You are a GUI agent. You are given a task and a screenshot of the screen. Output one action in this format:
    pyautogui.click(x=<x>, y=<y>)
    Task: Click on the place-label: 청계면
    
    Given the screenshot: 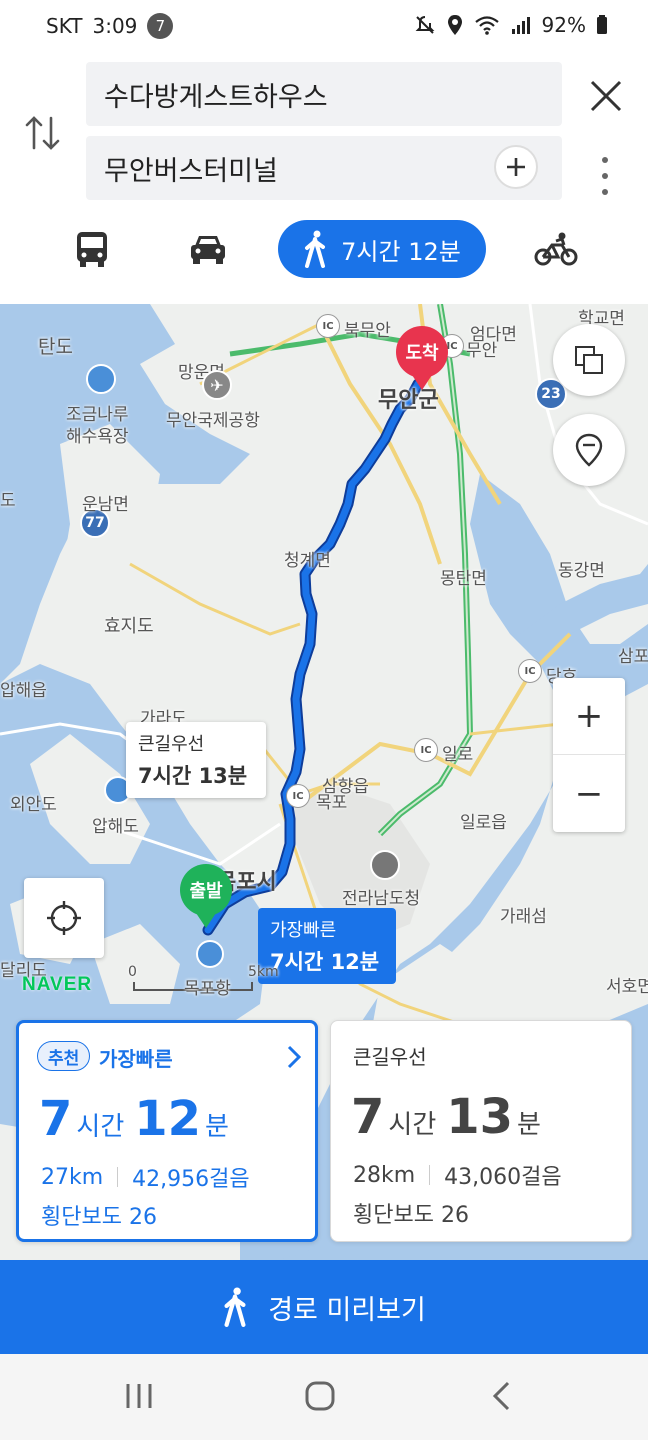 What is the action you would take?
    pyautogui.click(x=307, y=561)
    